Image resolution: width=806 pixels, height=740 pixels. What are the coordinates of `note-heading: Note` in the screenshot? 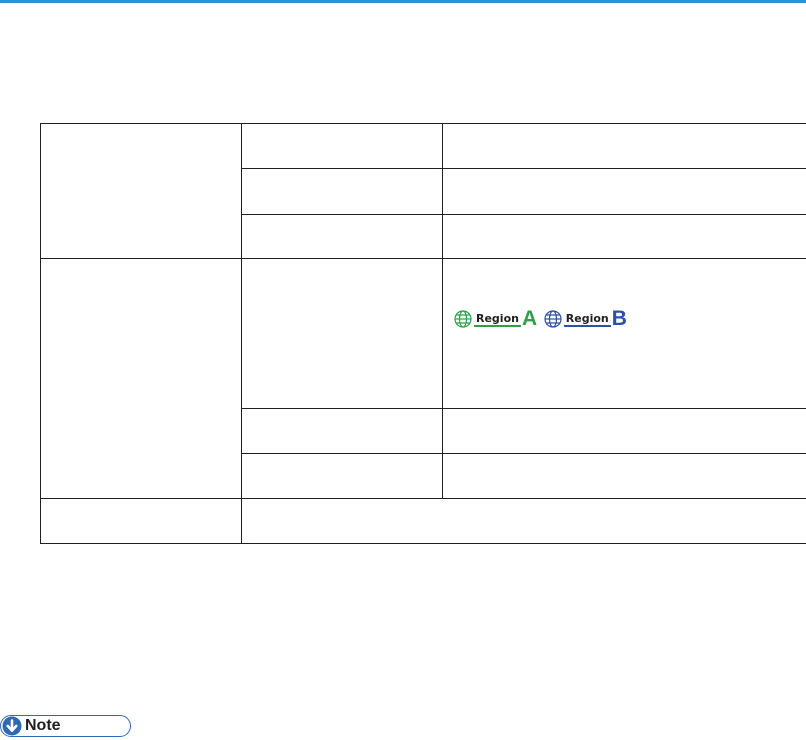 It's located at (65, 726).